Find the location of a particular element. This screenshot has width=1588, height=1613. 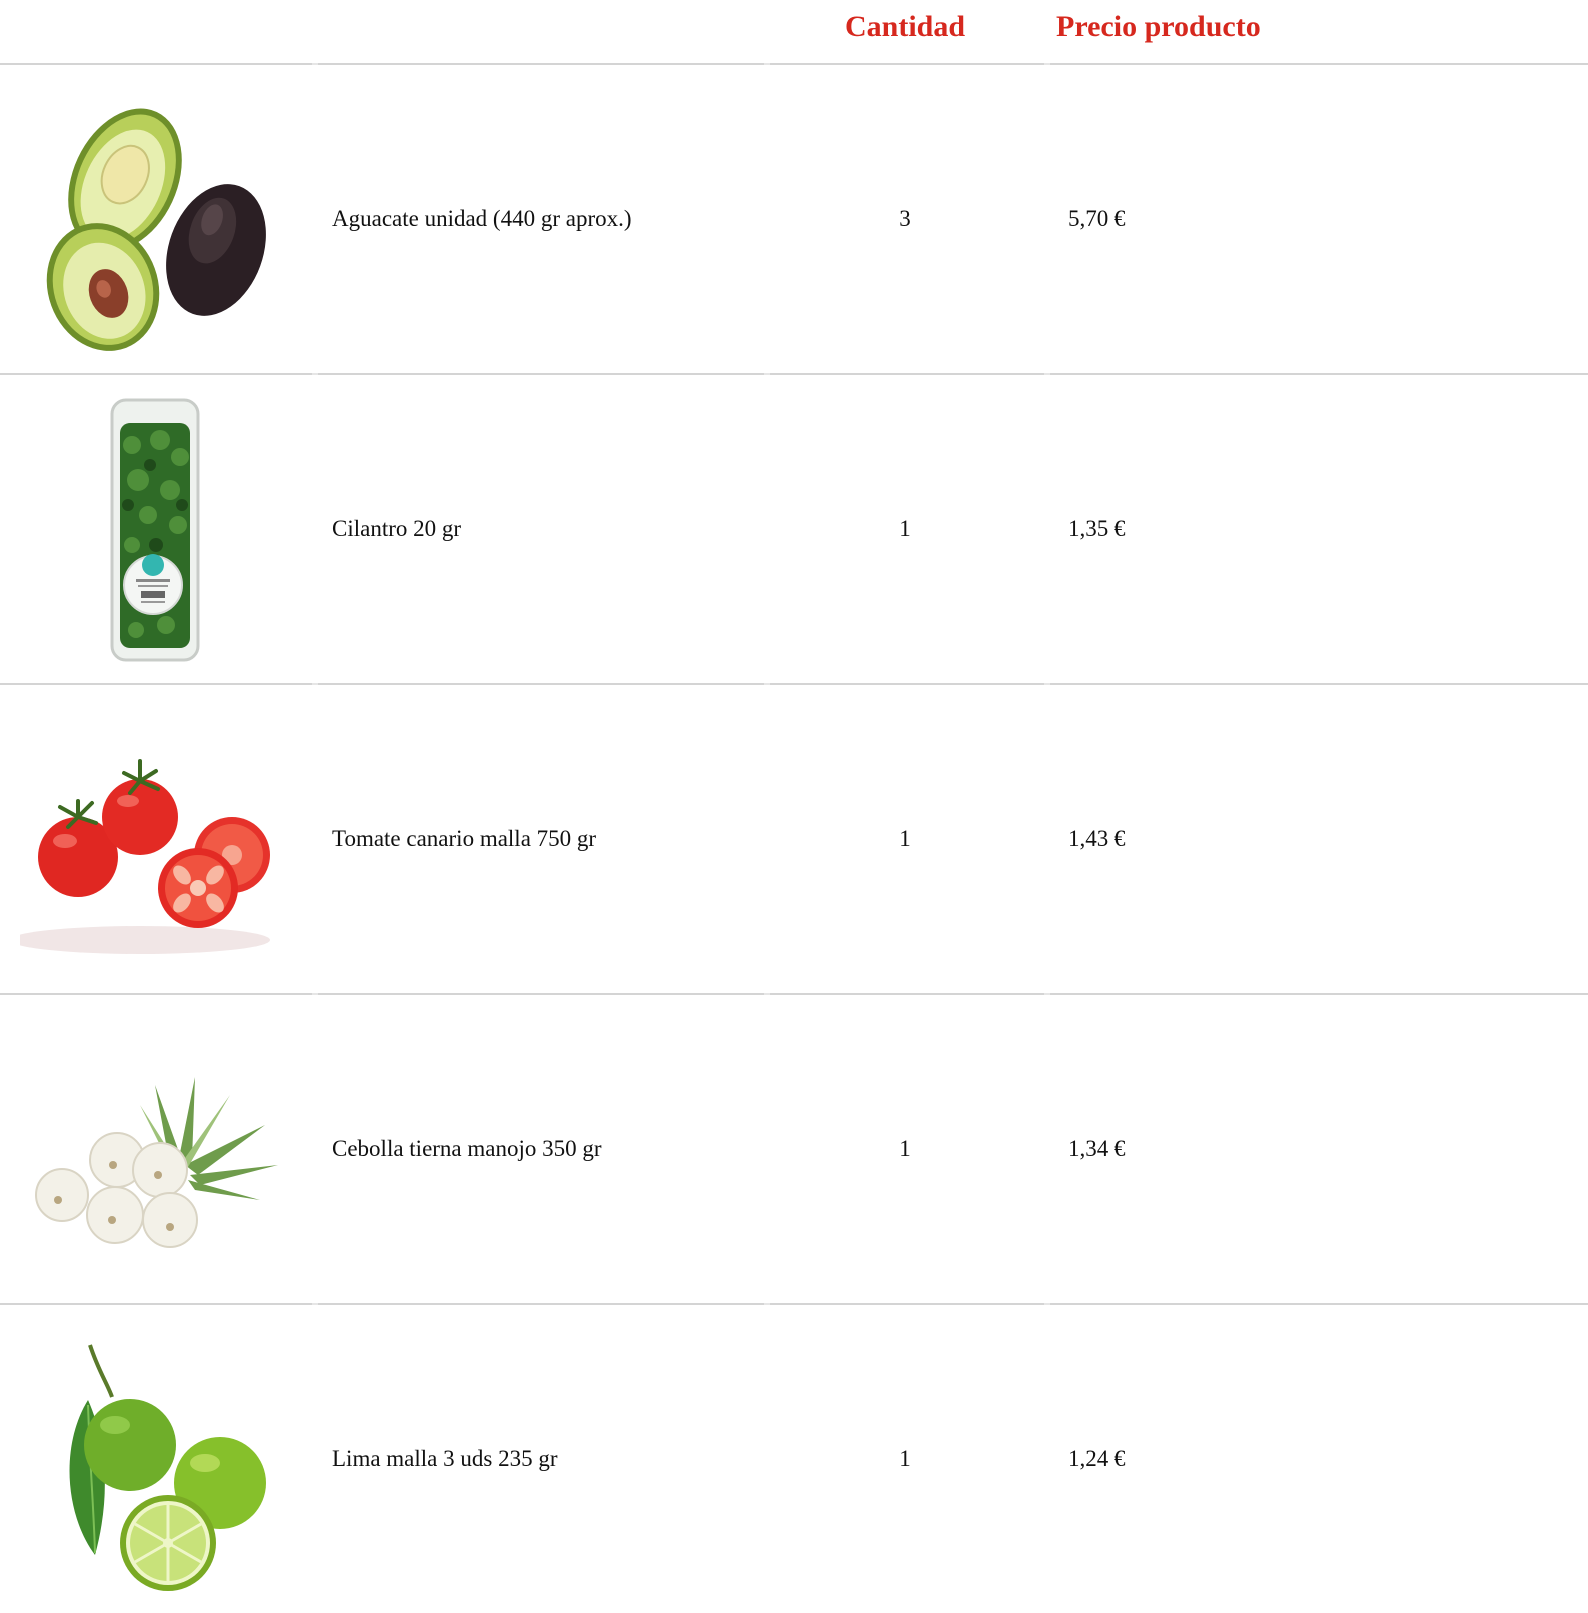

product-name: Aguacate unidad (440 gr aprox.) is located at coordinates (482, 218).